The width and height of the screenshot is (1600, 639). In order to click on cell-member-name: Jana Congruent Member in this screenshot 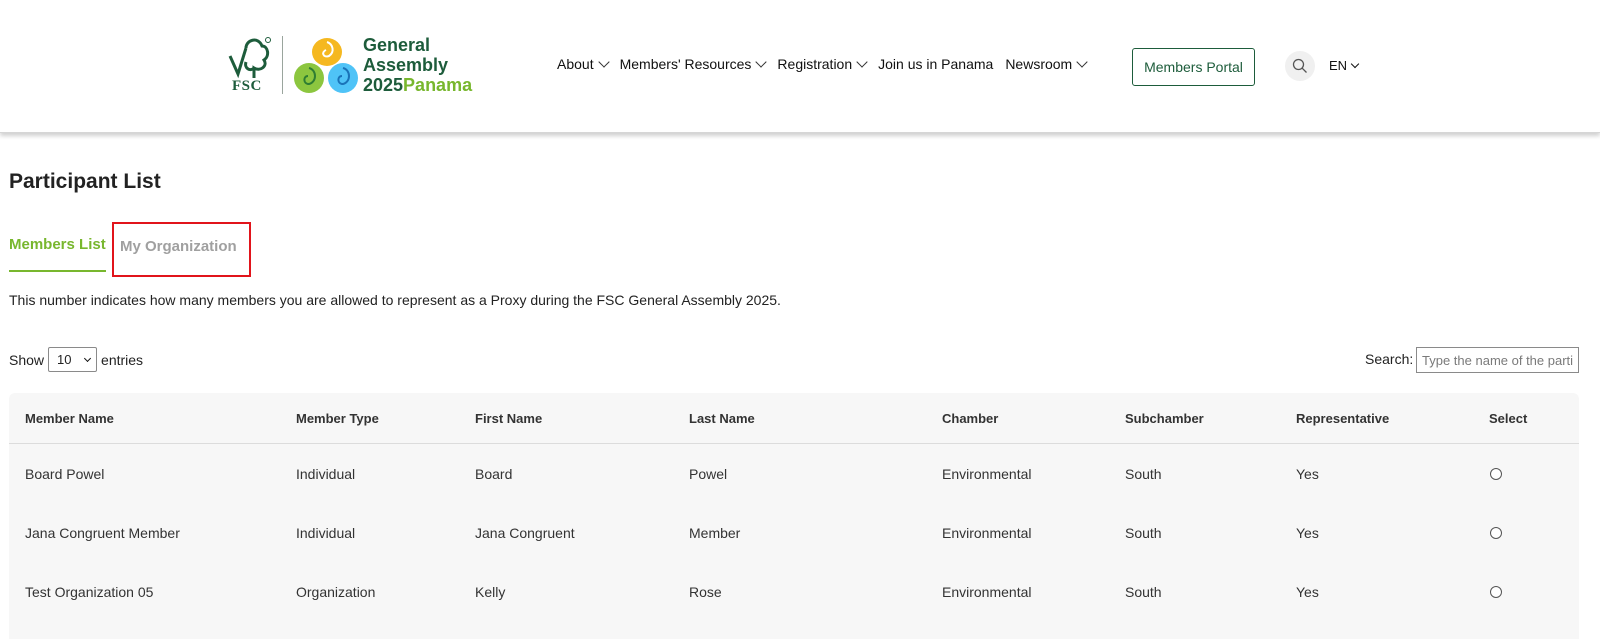, I will do `click(102, 533)`.